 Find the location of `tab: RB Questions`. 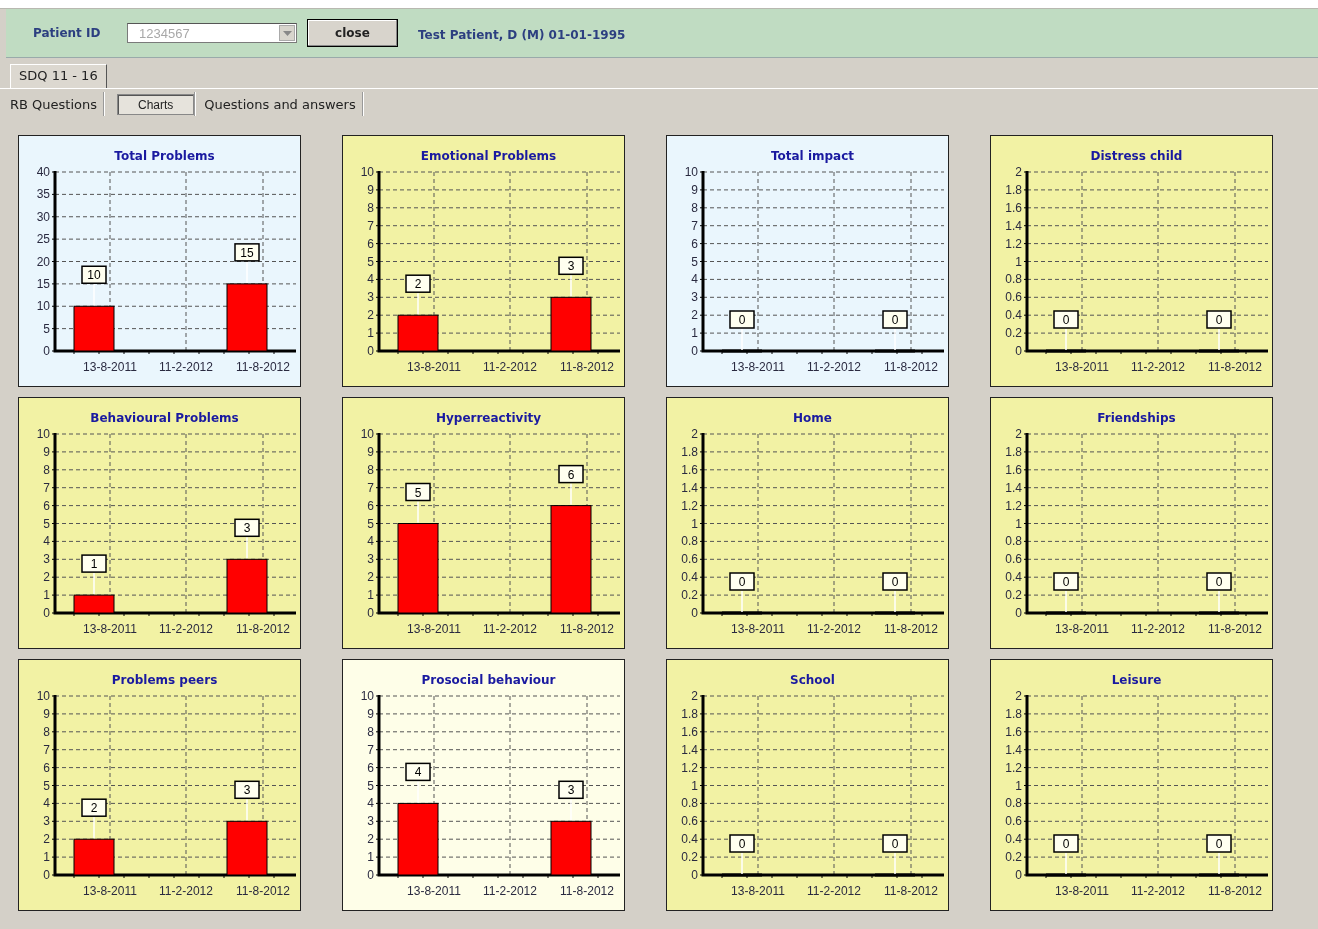

tab: RB Questions is located at coordinates (55, 104).